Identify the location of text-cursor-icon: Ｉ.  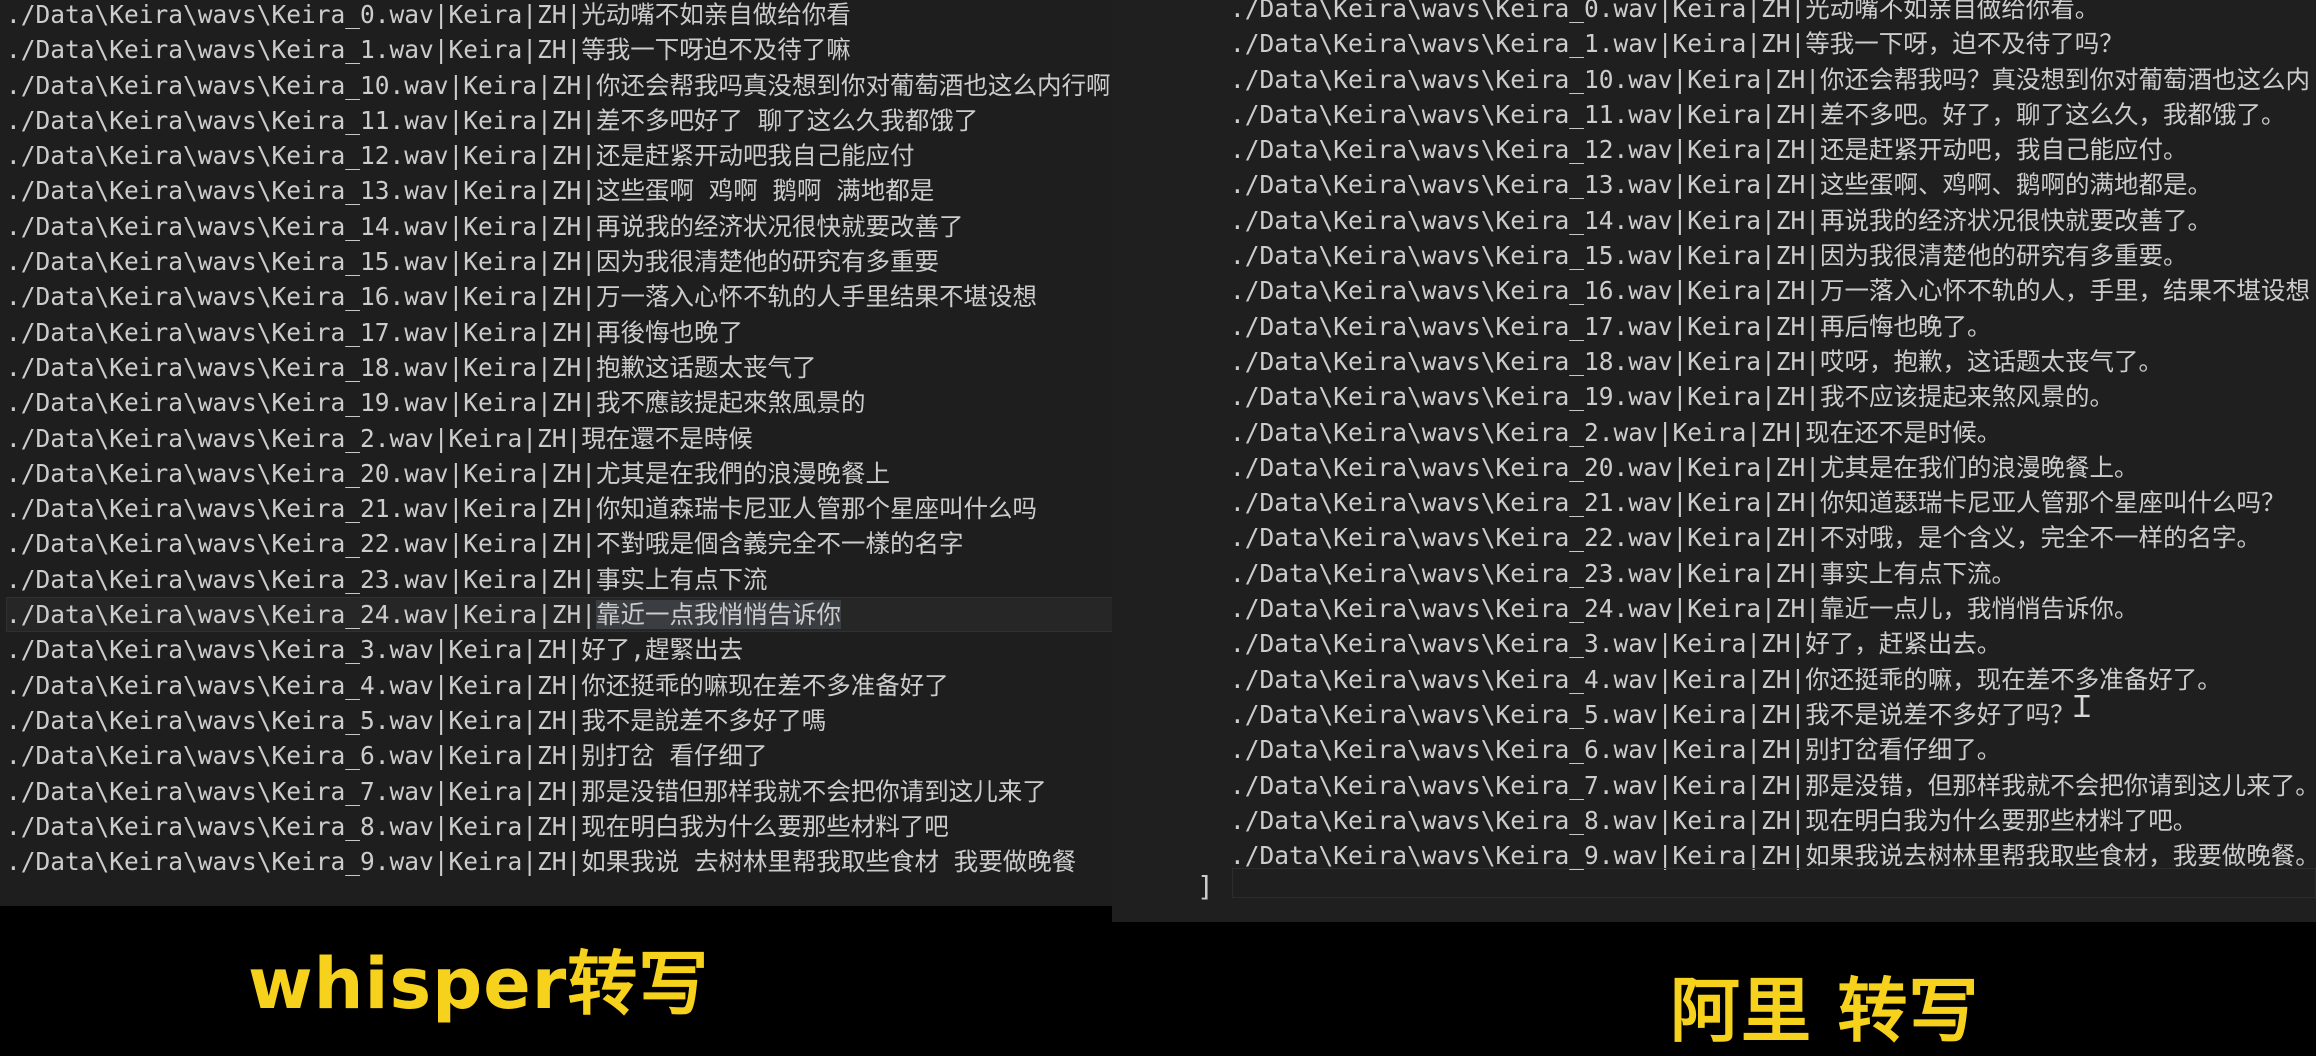
(2082, 707).